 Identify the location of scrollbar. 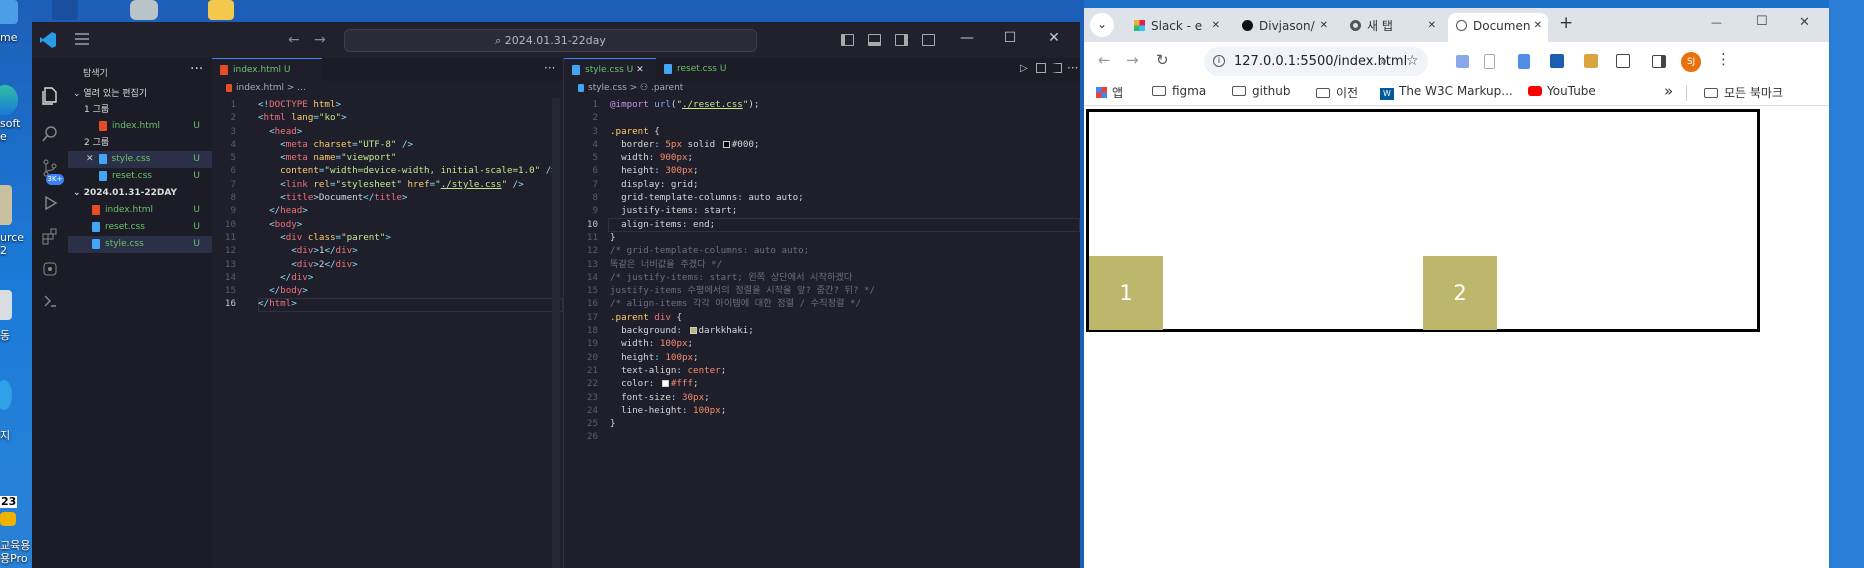
(556, 333).